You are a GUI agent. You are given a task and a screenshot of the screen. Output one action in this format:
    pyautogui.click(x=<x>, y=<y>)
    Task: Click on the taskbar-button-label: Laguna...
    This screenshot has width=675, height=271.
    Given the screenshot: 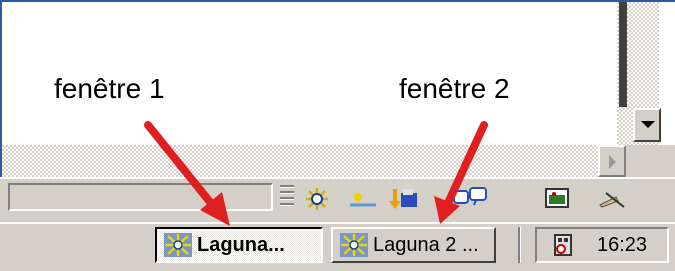 What is the action you would take?
    pyautogui.click(x=241, y=244)
    